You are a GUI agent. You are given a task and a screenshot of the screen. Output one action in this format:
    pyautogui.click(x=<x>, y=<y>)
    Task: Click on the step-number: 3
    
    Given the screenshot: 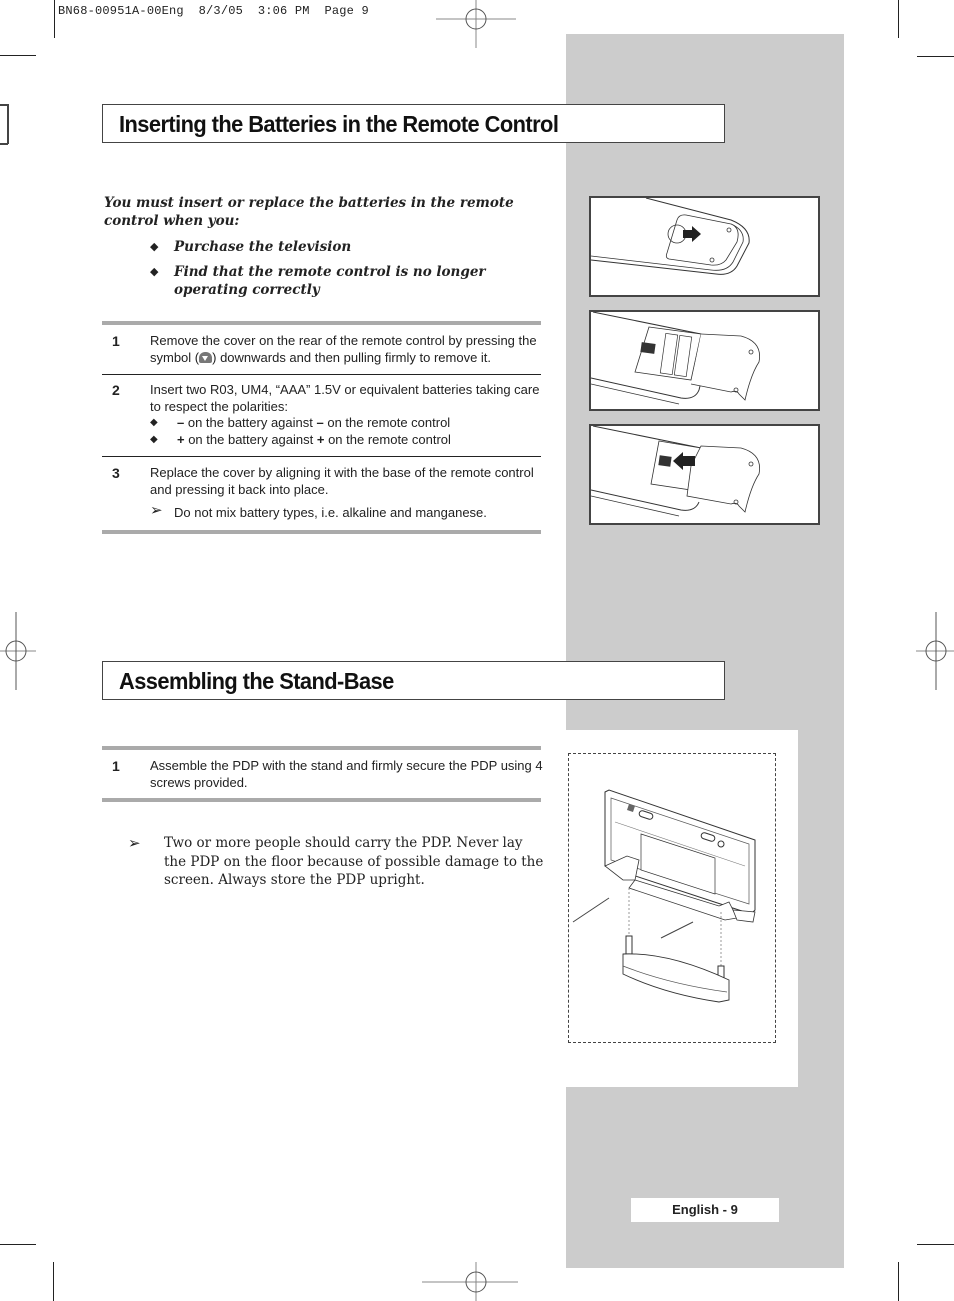 What is the action you would take?
    pyautogui.click(x=116, y=473)
    